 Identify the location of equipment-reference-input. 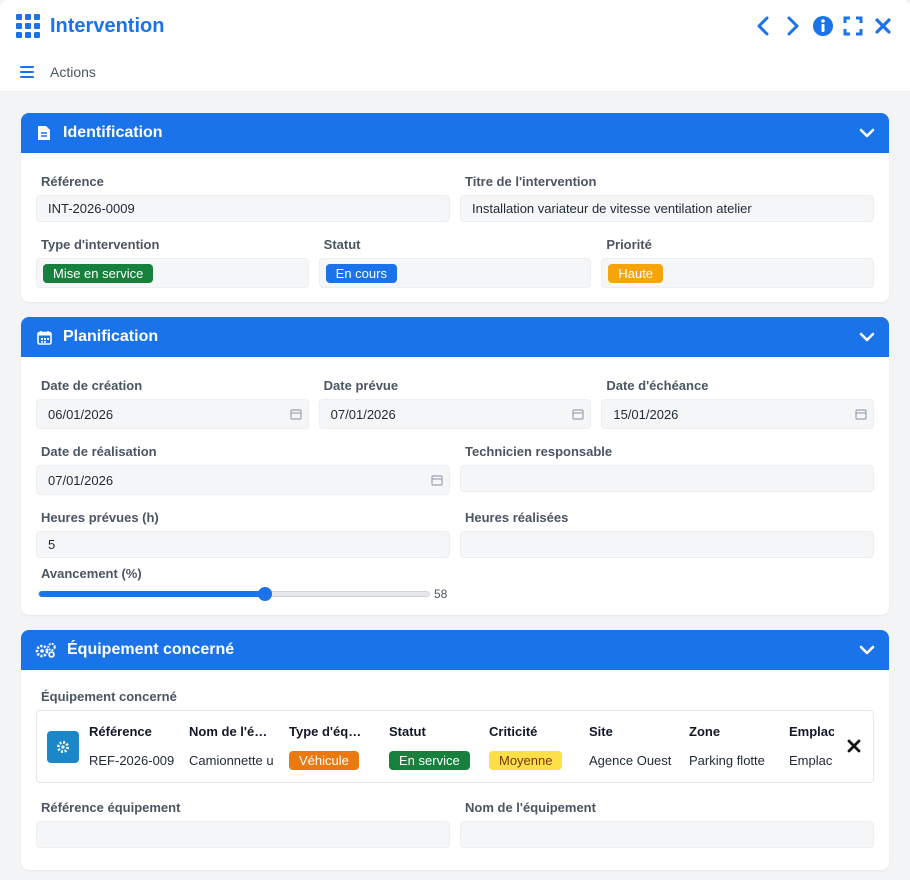
(243, 834).